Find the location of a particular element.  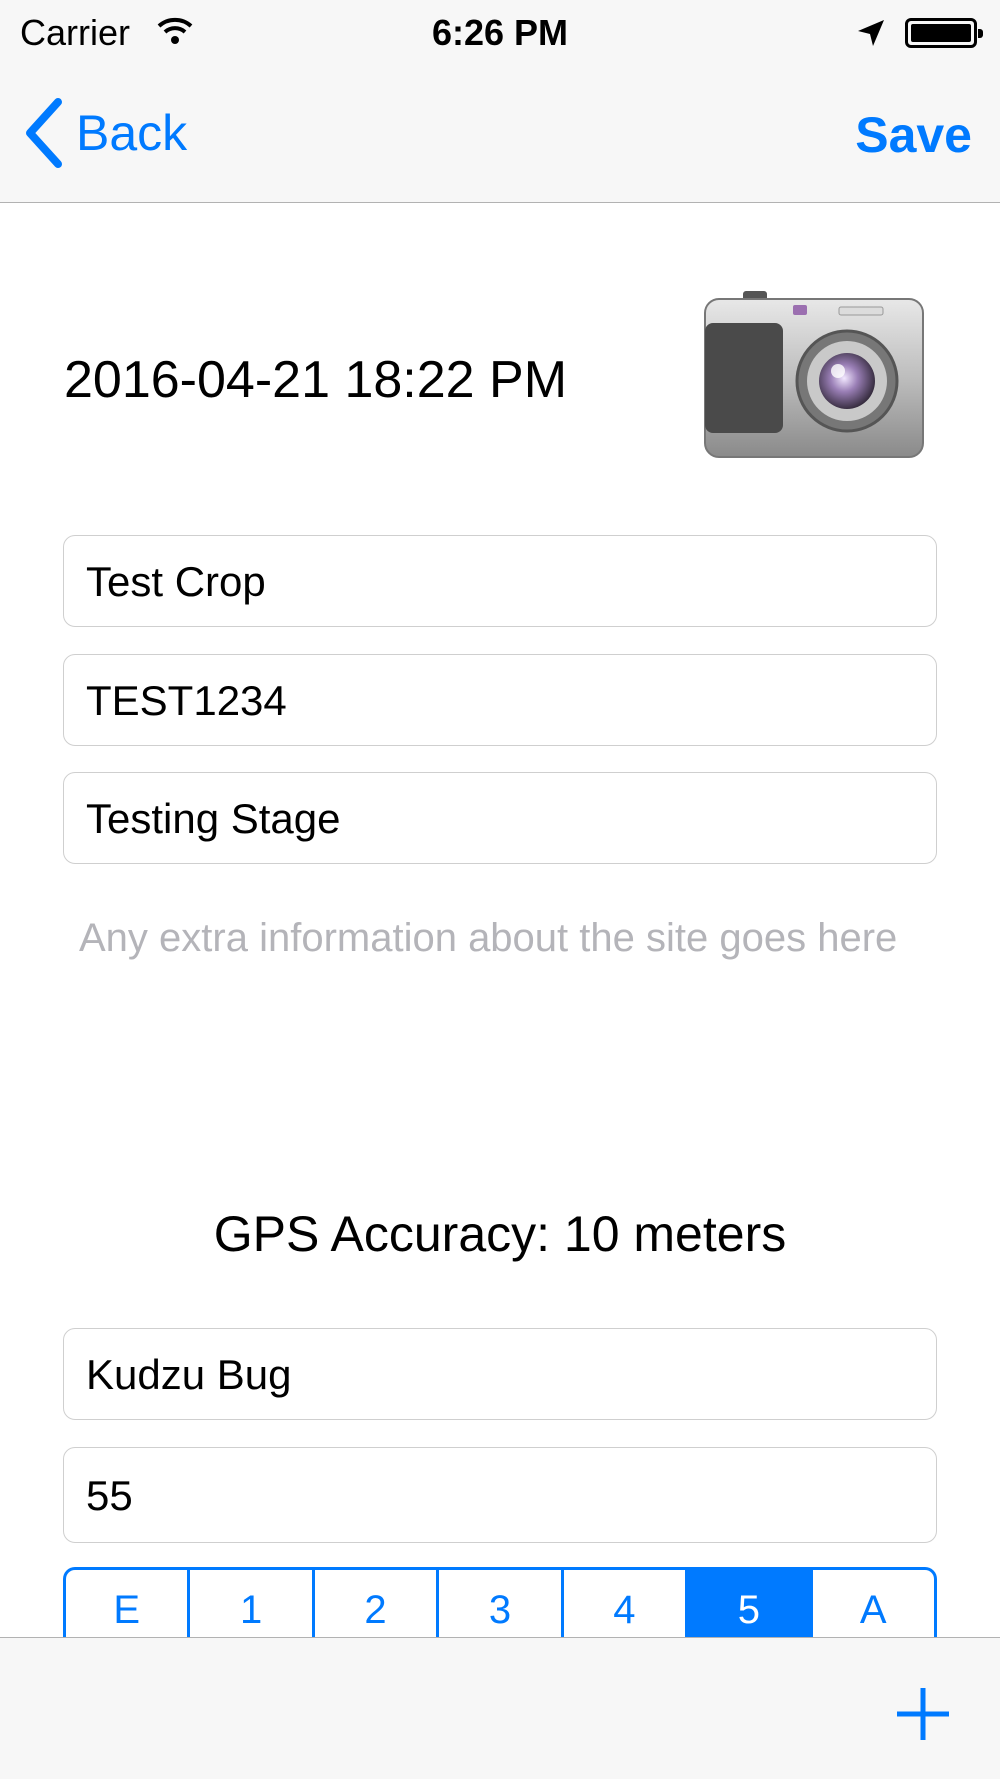

segment-1: 1 is located at coordinates (252, 1603).